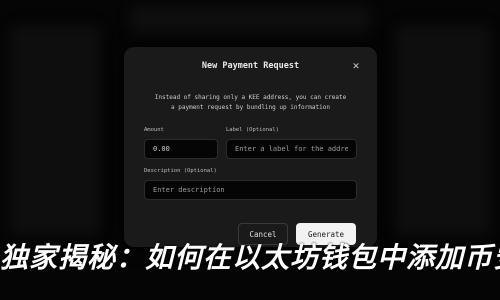 This screenshot has width=500, height=300. What do you see at coordinates (154, 130) in the screenshot?
I see `amount-label: Amount` at bounding box center [154, 130].